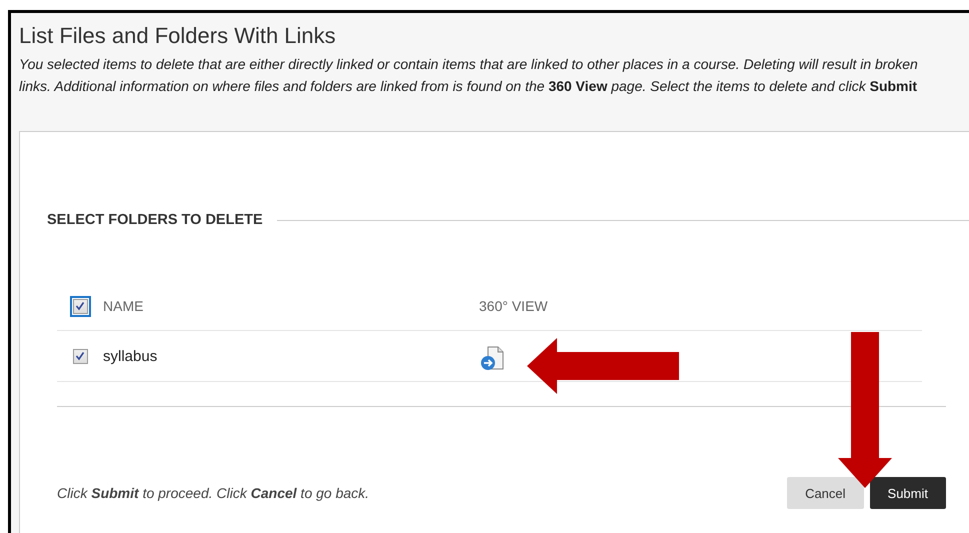  Describe the element at coordinates (155, 220) in the screenshot. I see `section-heading: SELECT FOLDERS TO DELETE` at that location.